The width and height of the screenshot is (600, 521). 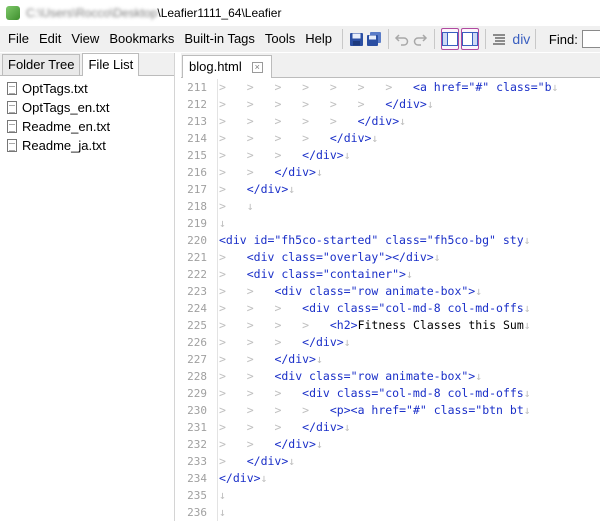 What do you see at coordinates (511, 39) in the screenshot?
I see `insert-div-button: div` at bounding box center [511, 39].